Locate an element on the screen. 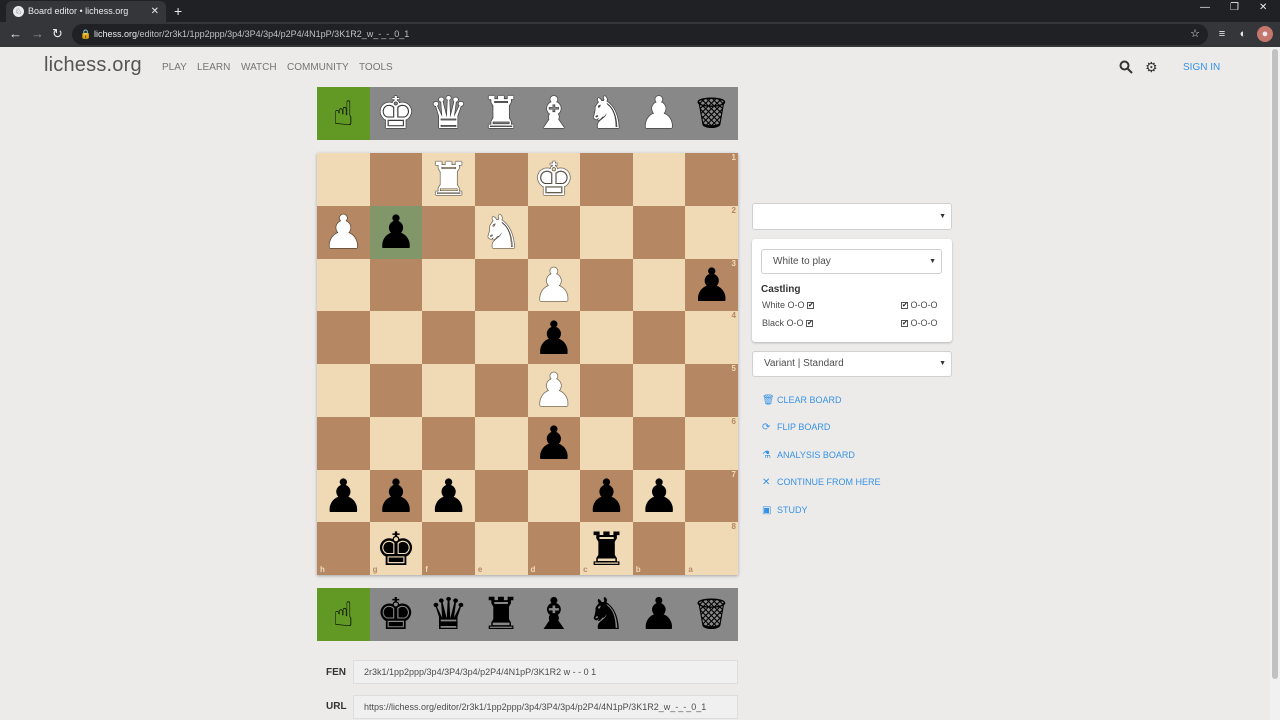 The image size is (1280, 720). square-e2: ♞ is located at coordinates (501, 232).